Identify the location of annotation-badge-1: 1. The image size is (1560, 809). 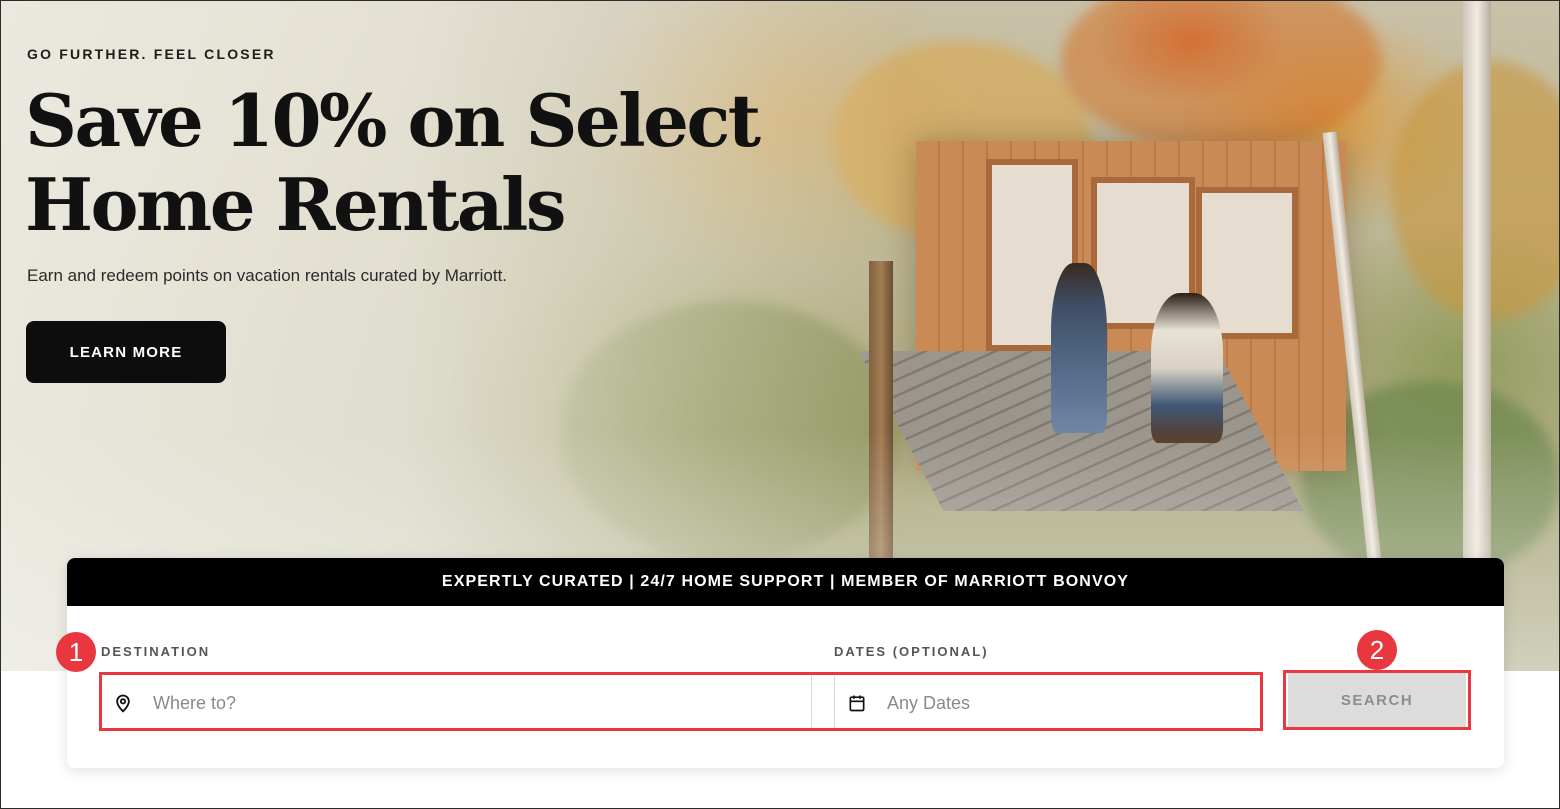
(76, 652).